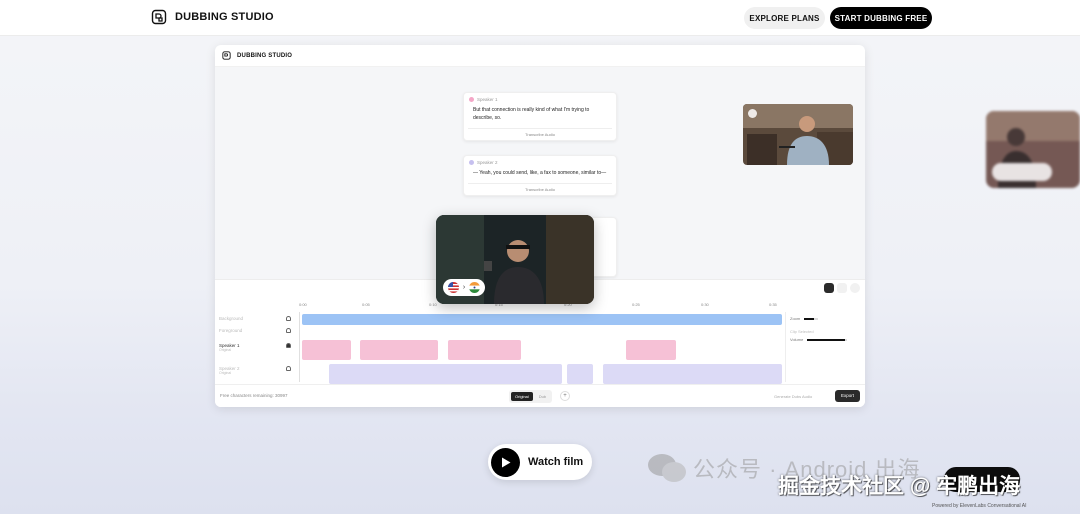 The height and width of the screenshot is (514, 1080). Describe the element at coordinates (487, 99) in the screenshot. I see `speaker-name: Speaker 1` at that location.